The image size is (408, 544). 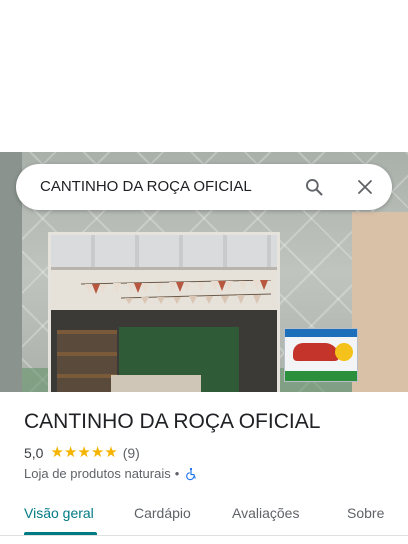 I want to click on category-row: Loja de produtos naturais •, so click(x=111, y=473).